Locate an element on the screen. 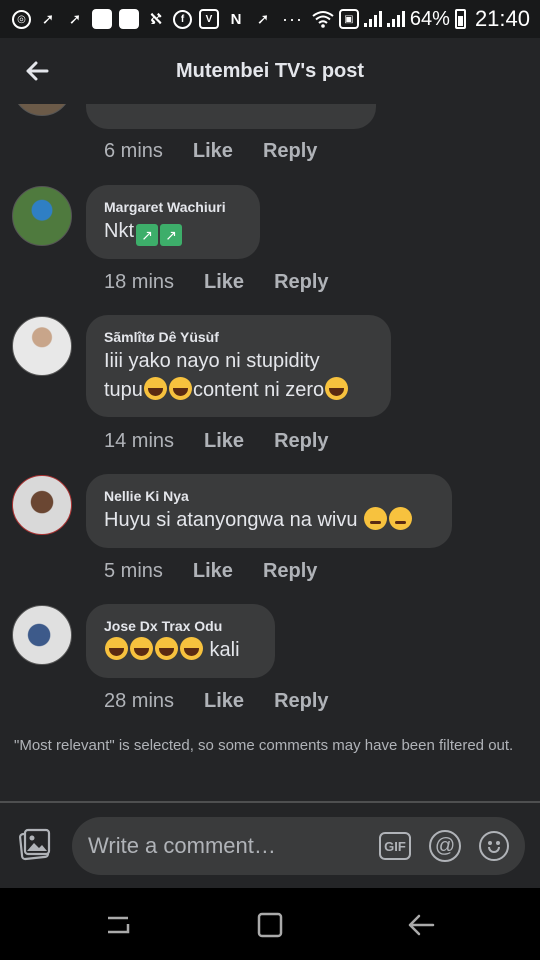 The width and height of the screenshot is (540, 960). emoji-button is located at coordinates (494, 846).